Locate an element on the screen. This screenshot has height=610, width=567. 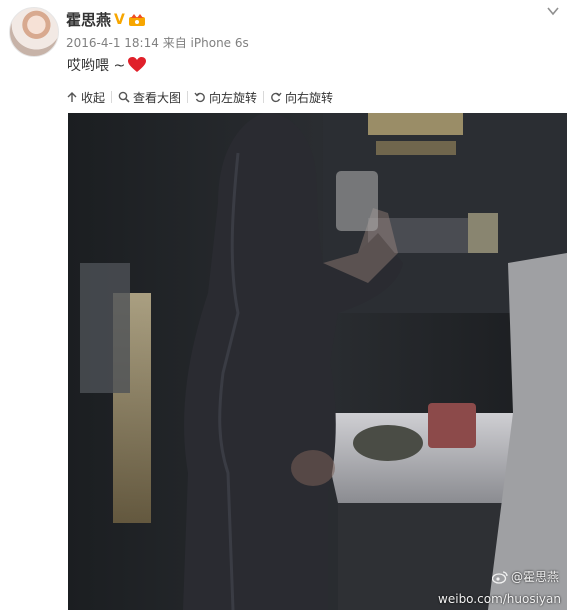
rotate-left-icon is located at coordinates (199, 97).